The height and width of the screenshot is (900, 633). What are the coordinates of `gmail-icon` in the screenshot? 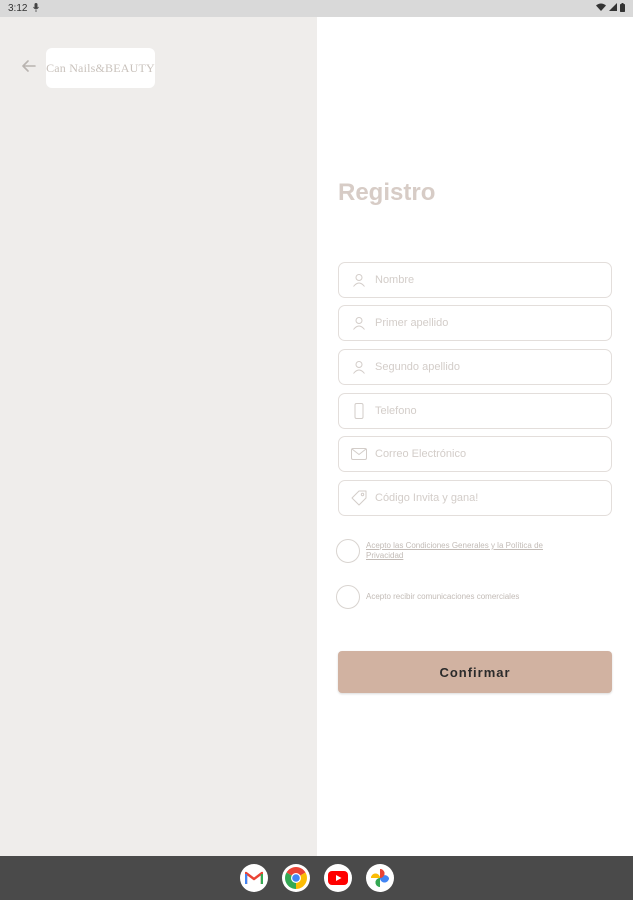 It's located at (253, 878).